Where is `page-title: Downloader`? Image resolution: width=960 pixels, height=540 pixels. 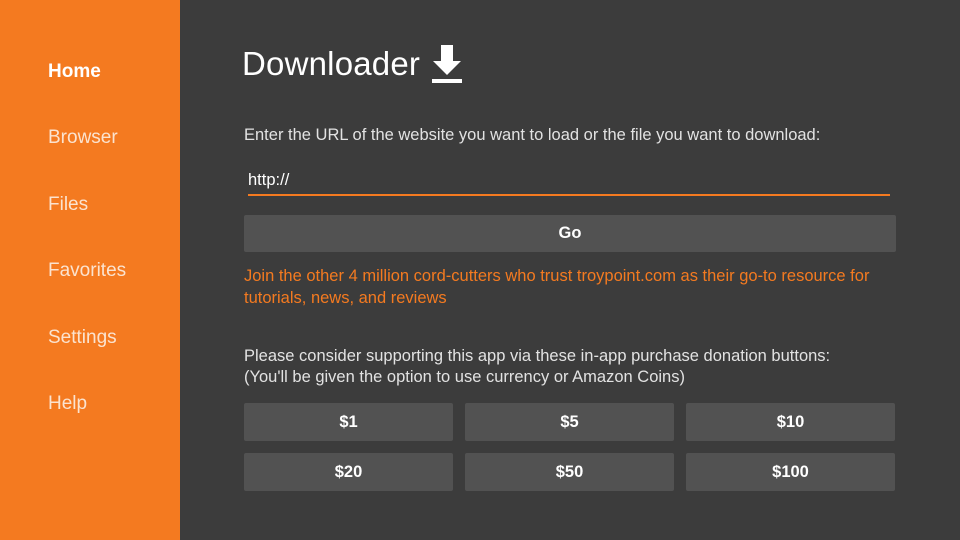 page-title: Downloader is located at coordinates (331, 63).